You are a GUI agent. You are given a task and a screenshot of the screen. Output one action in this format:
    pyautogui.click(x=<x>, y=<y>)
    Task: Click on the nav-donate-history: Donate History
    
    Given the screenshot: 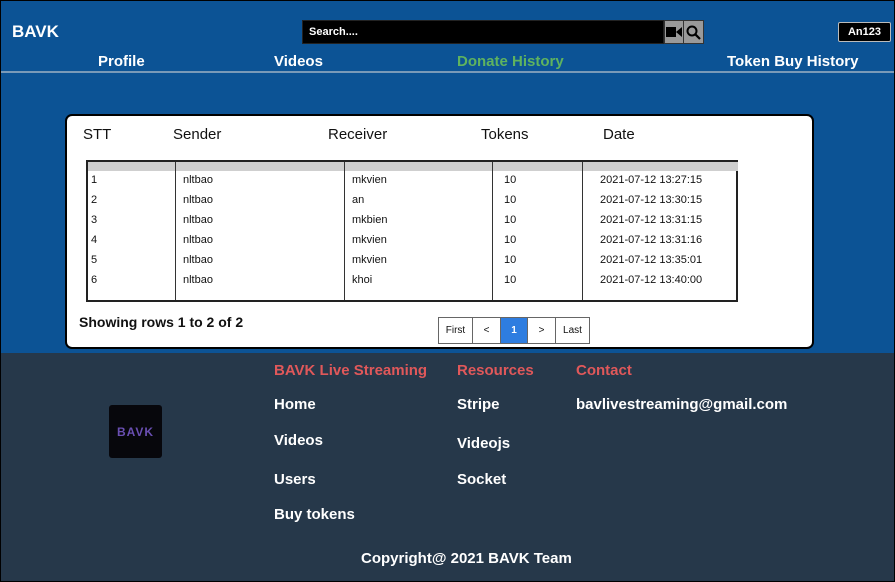 What is the action you would take?
    pyautogui.click(x=510, y=61)
    